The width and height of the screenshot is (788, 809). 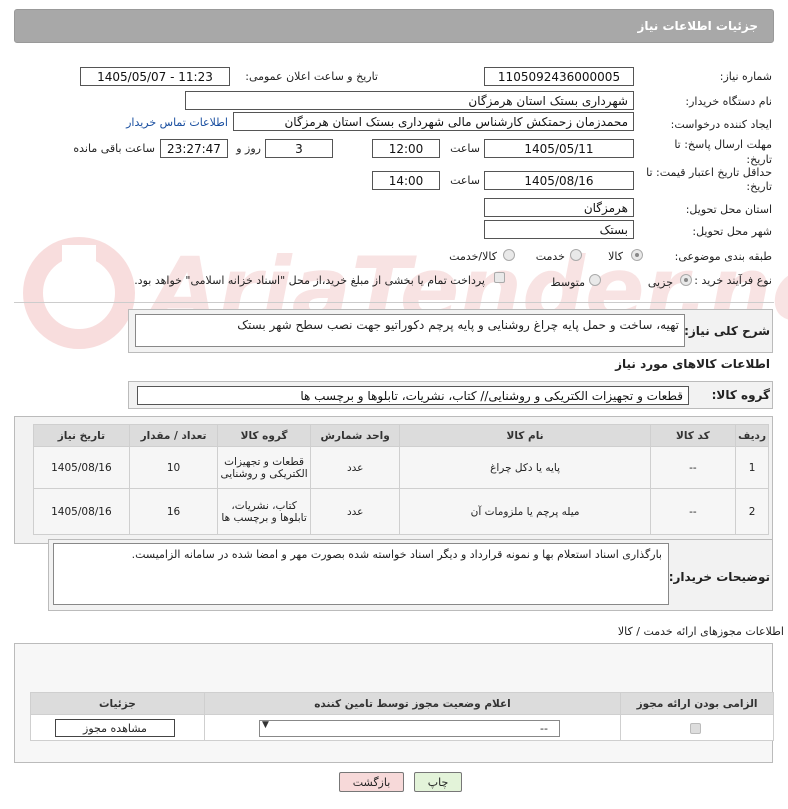 I want to click on cell-qty: 10, so click(x=173, y=467).